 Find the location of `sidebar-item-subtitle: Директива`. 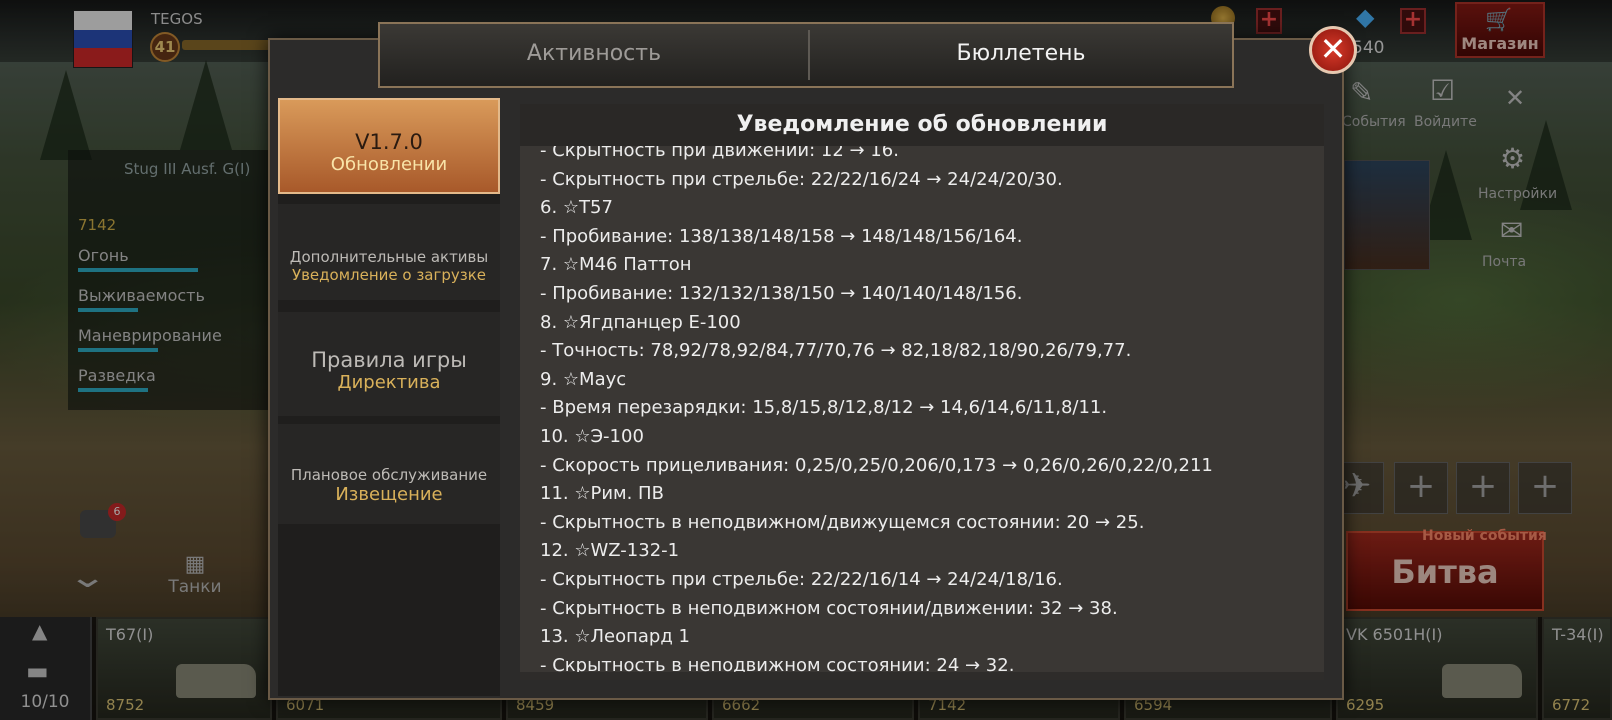

sidebar-item-subtitle: Директива is located at coordinates (389, 382).